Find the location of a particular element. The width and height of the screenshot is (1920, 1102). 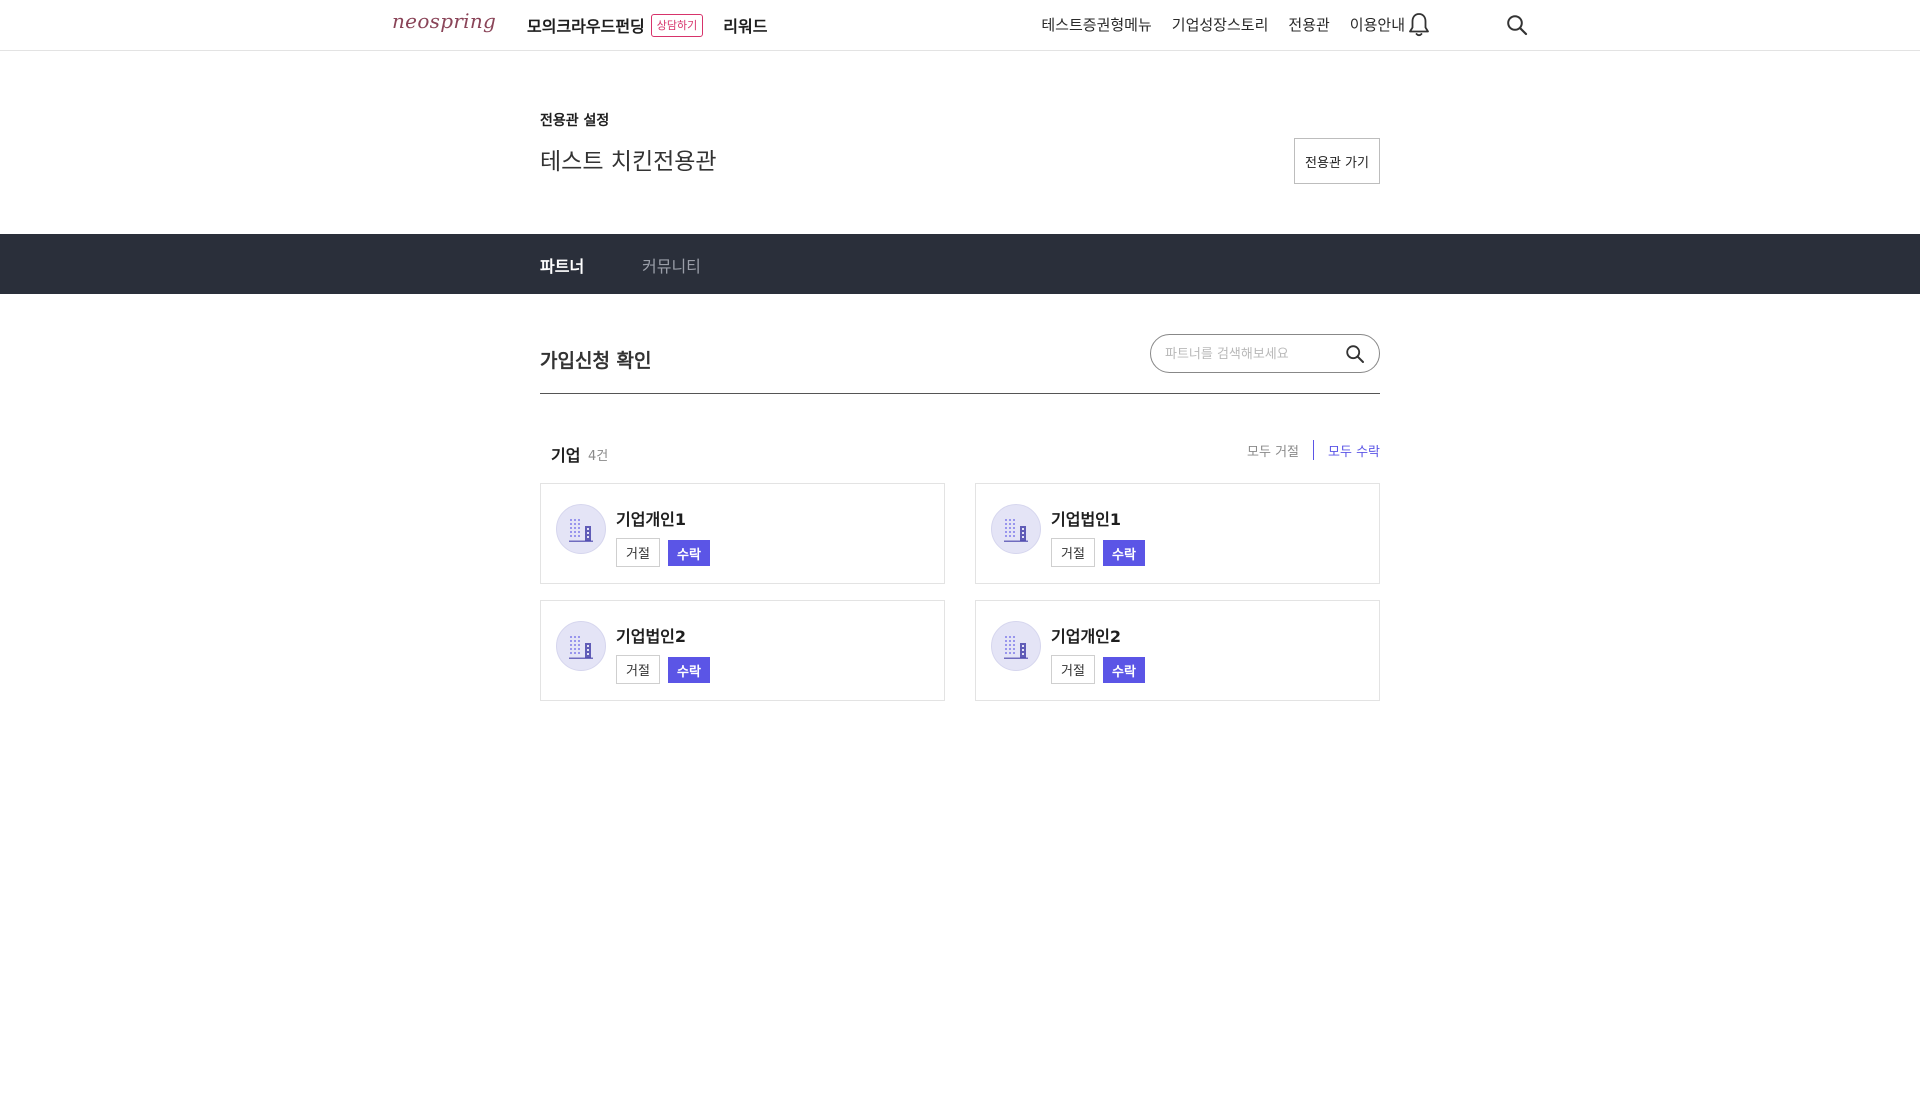

company-heading: 기업 is located at coordinates (566, 455).